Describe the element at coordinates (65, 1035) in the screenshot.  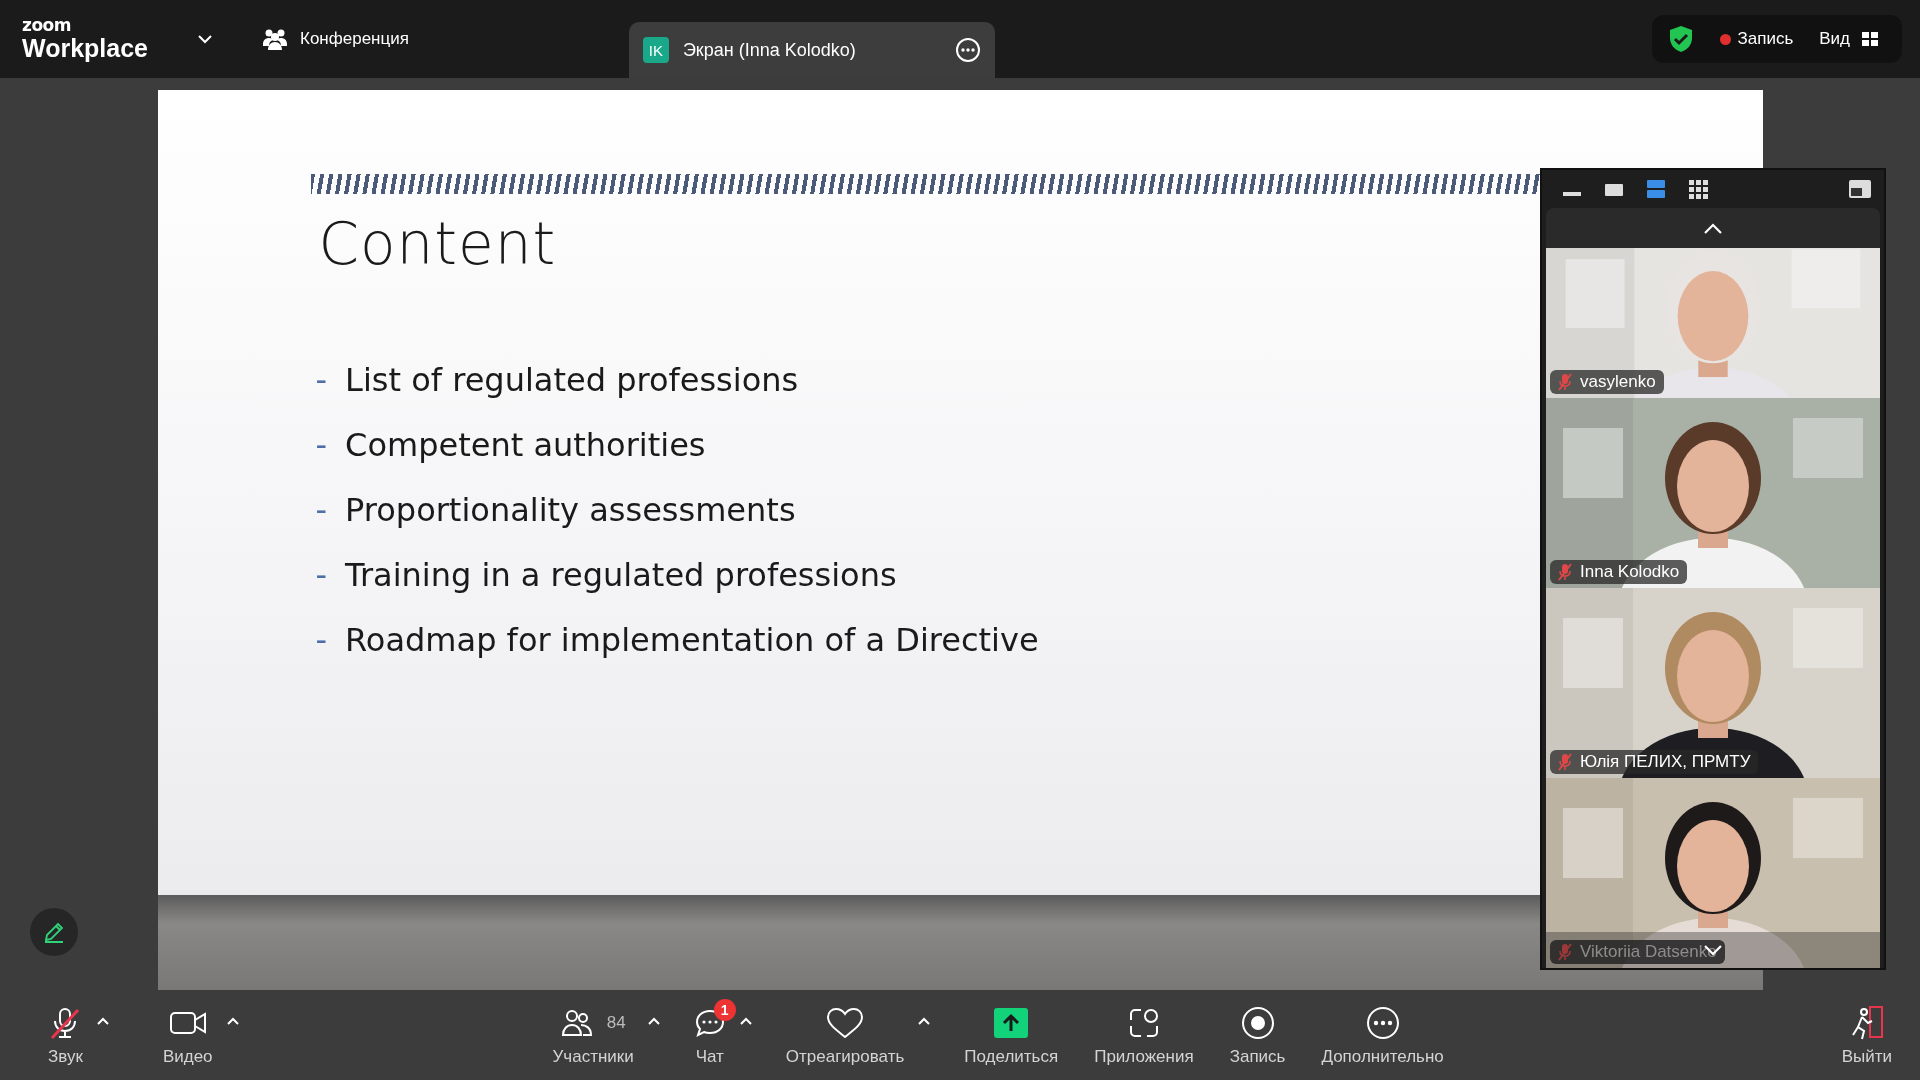
I see `audio-button: Звук` at that location.